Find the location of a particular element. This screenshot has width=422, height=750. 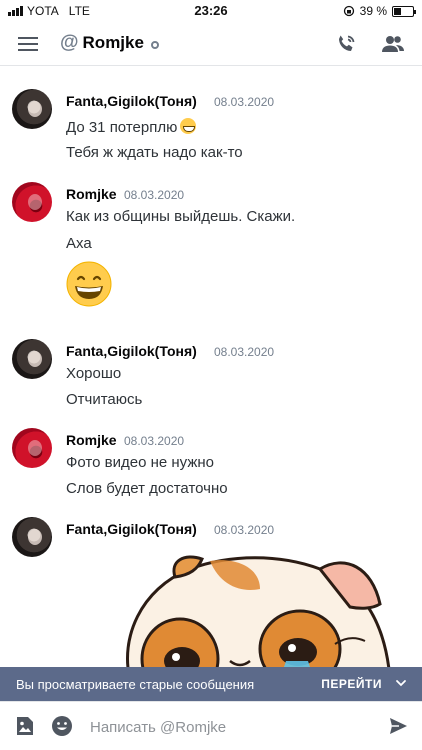

at-icon: @ is located at coordinates (69, 42).